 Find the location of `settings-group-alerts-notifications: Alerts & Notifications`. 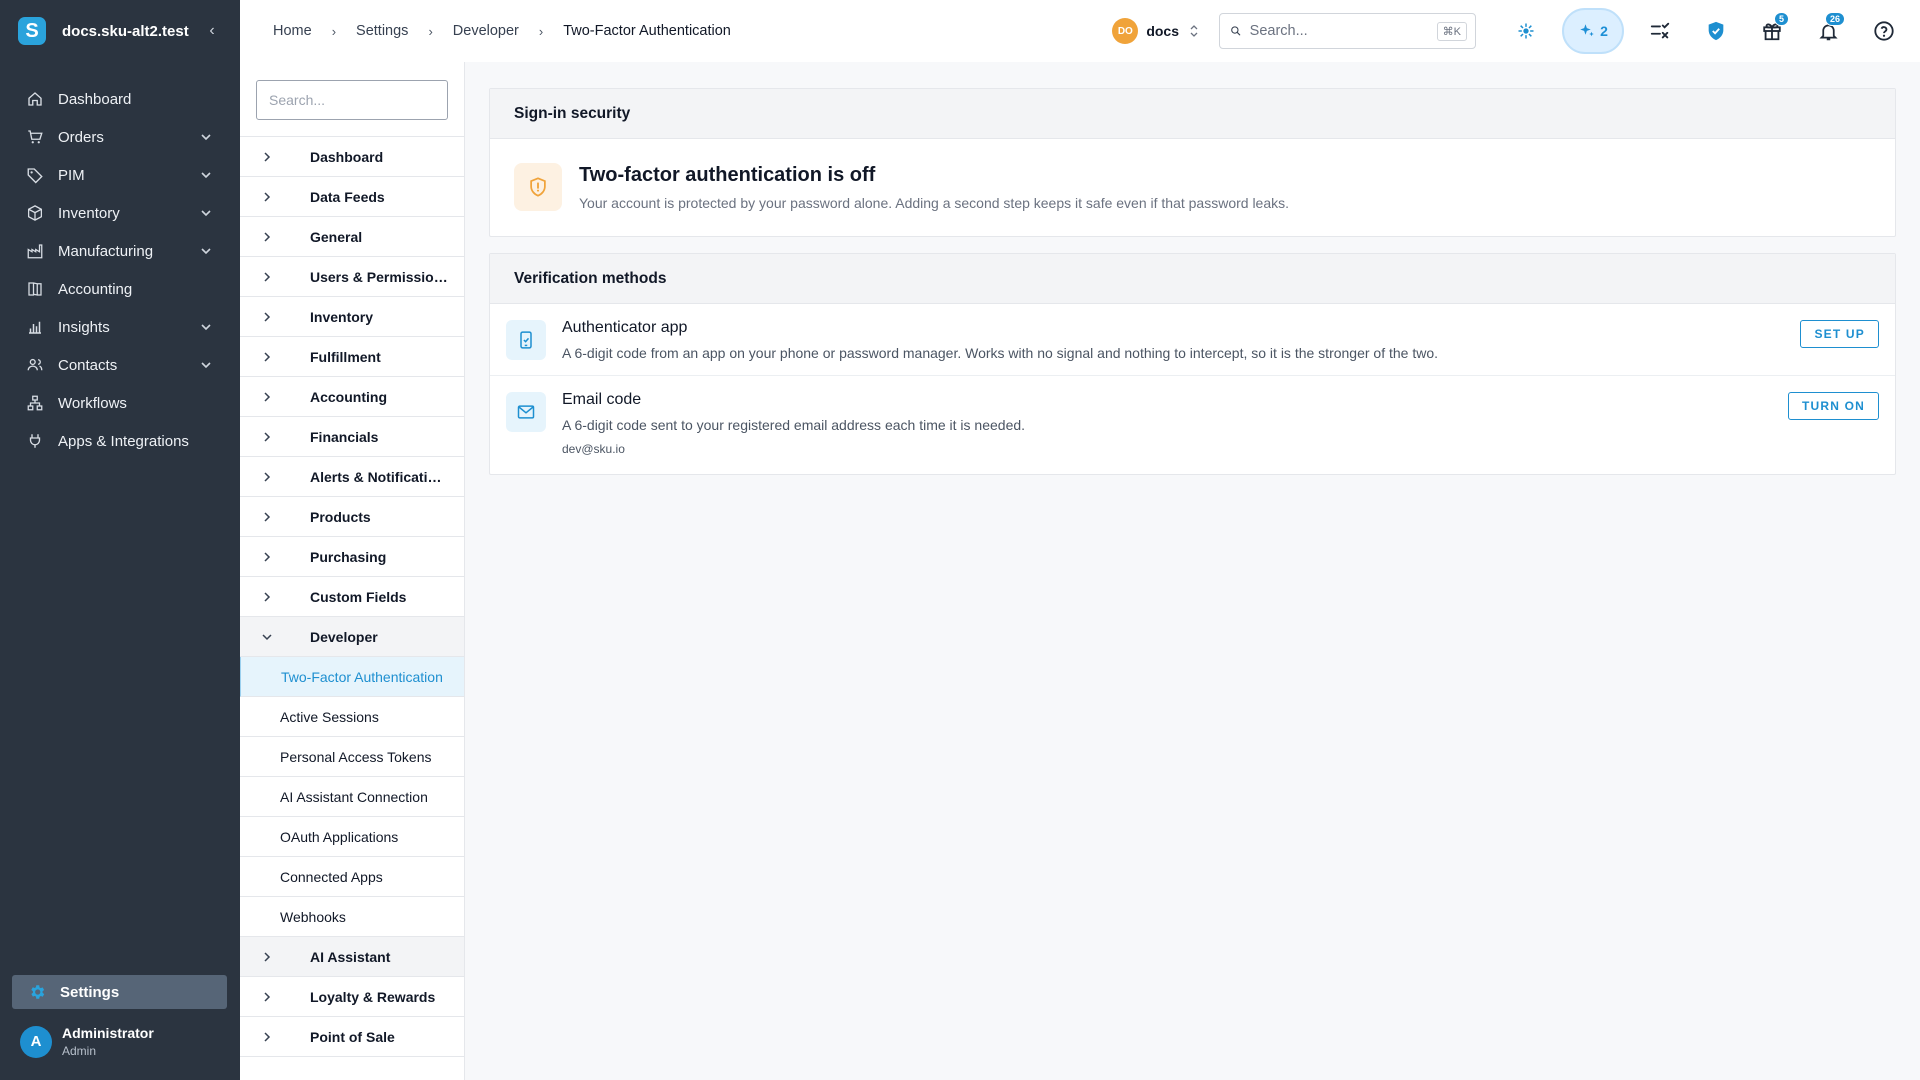

settings-group-alerts-notifications: Alerts & Notifications is located at coordinates (352, 477).